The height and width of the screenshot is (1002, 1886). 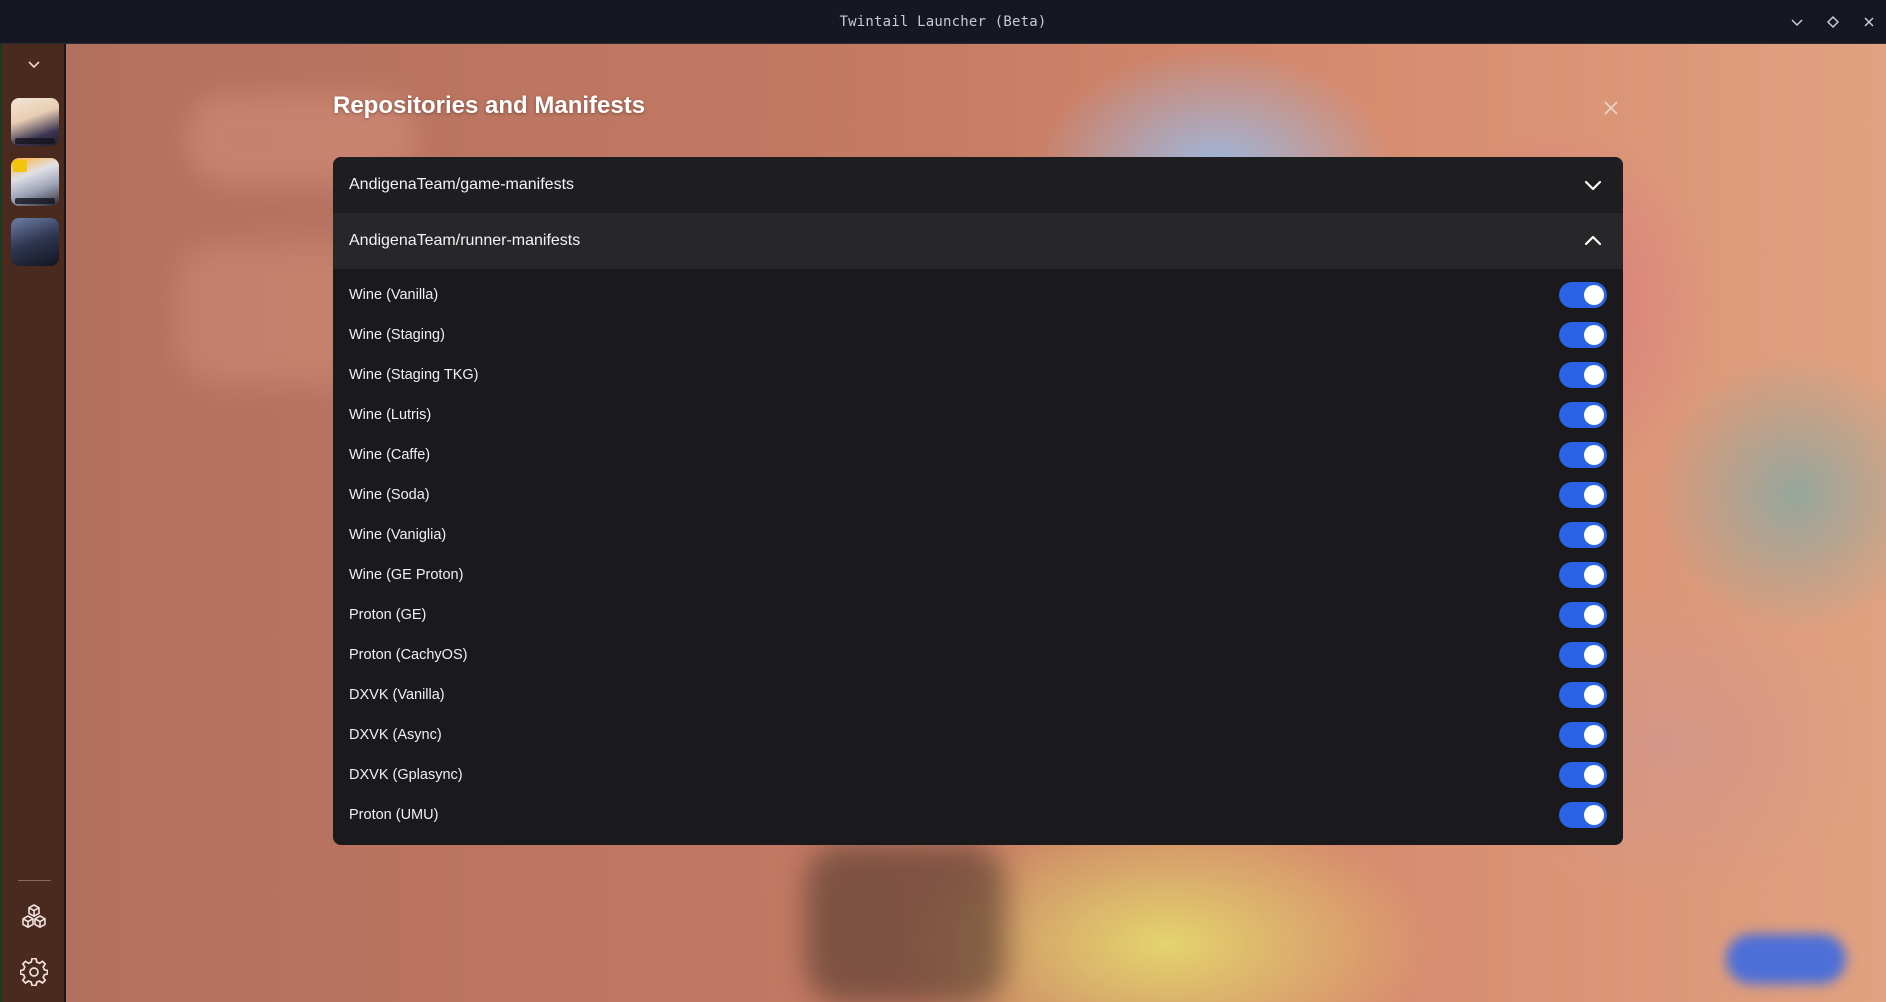 What do you see at coordinates (1786, 959) in the screenshot?
I see `background-play-button` at bounding box center [1786, 959].